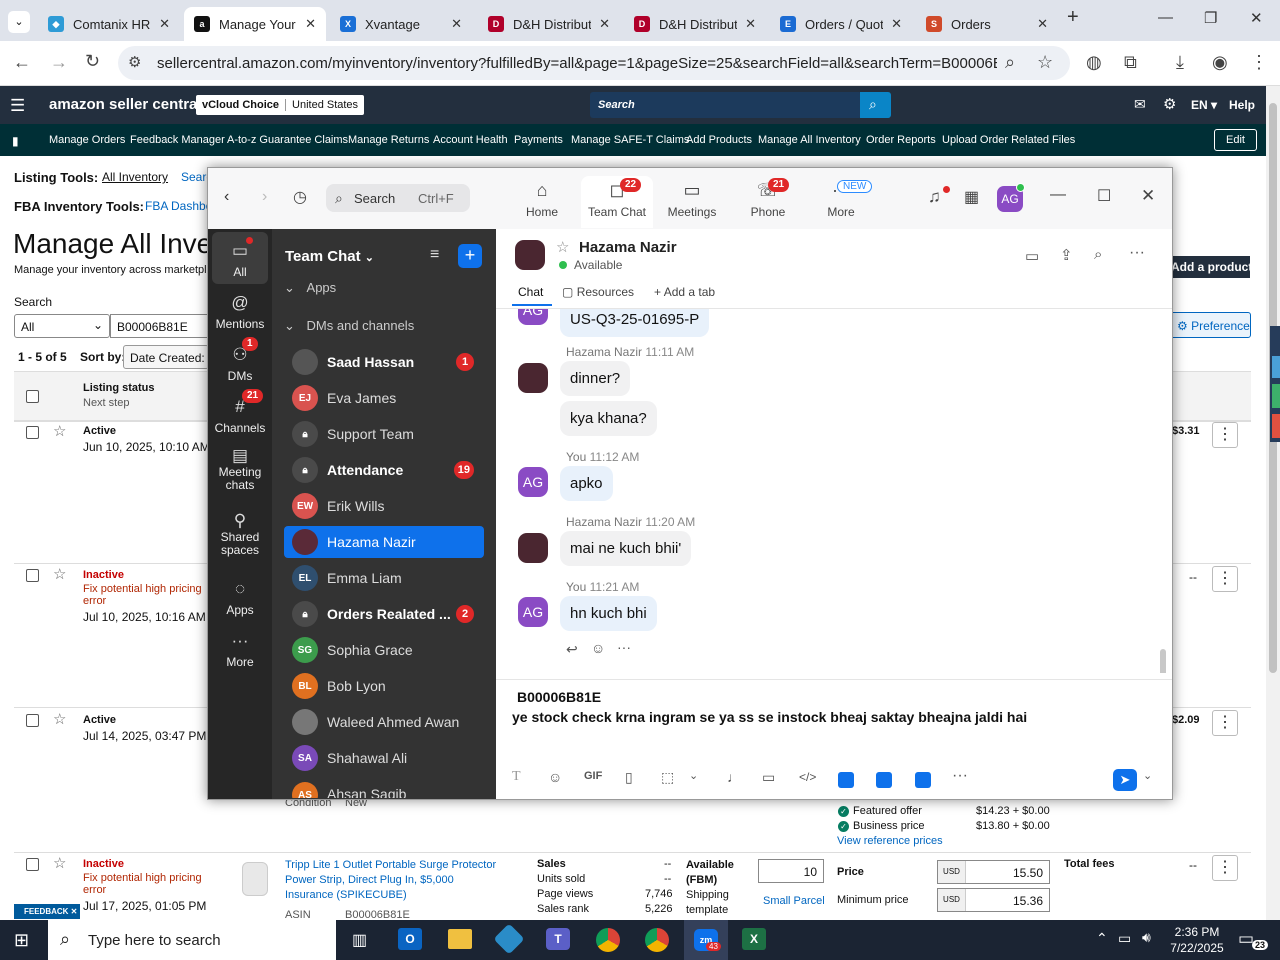  Describe the element at coordinates (460, 939) in the screenshot. I see `file-explorer-icon` at that location.